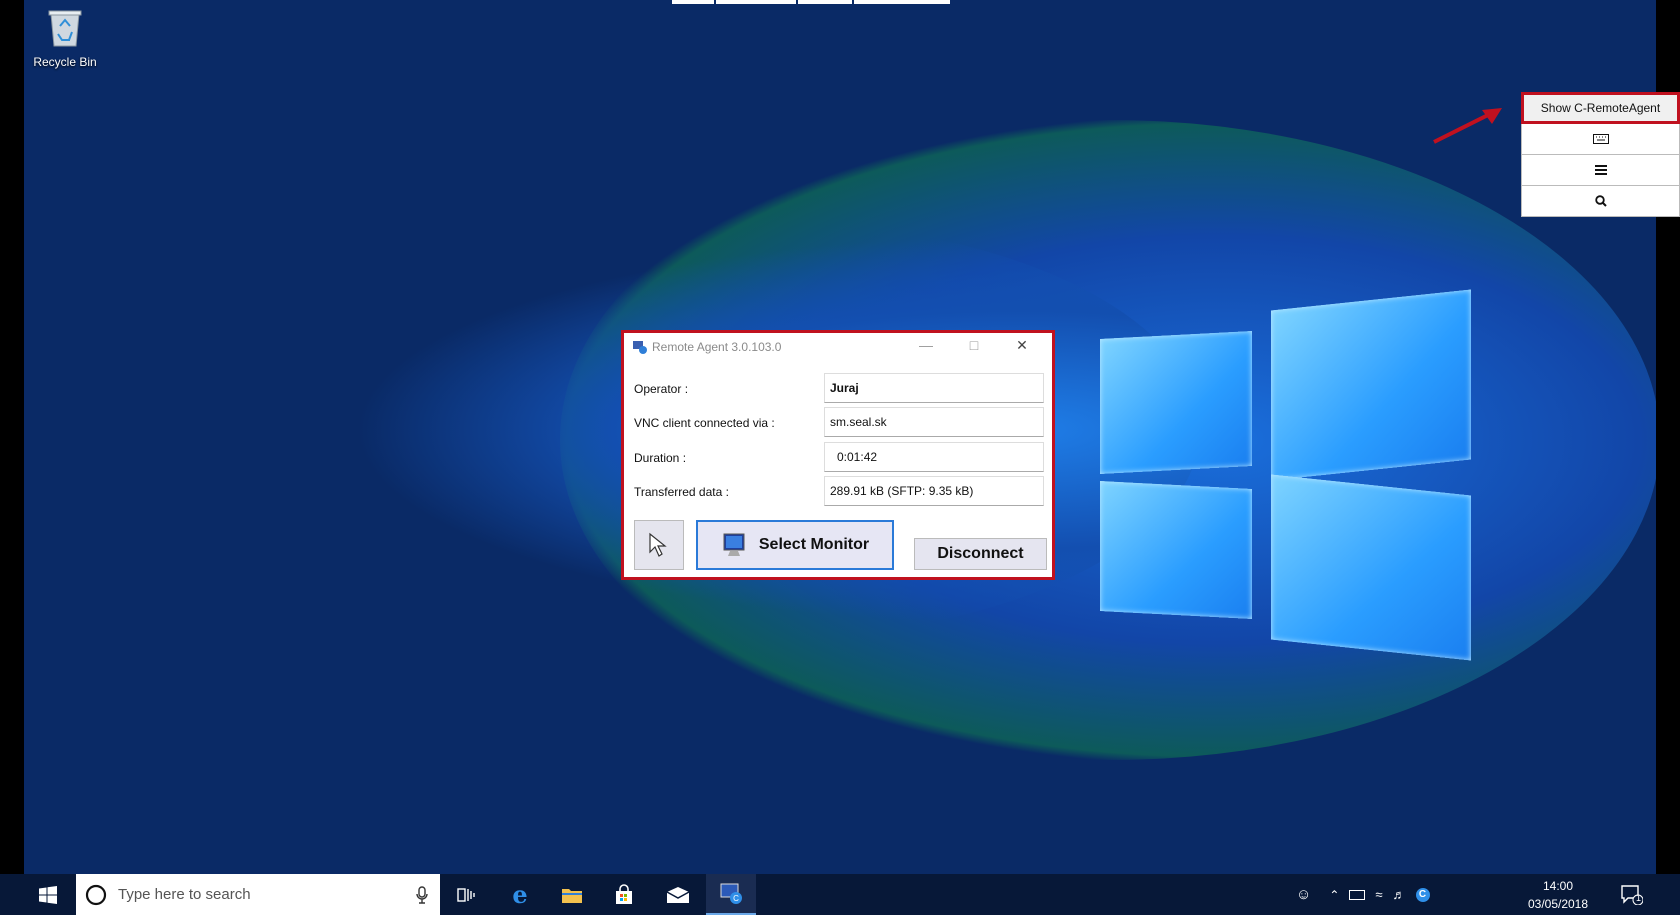  What do you see at coordinates (12, 437) in the screenshot?
I see `screen-edge-left` at bounding box center [12, 437].